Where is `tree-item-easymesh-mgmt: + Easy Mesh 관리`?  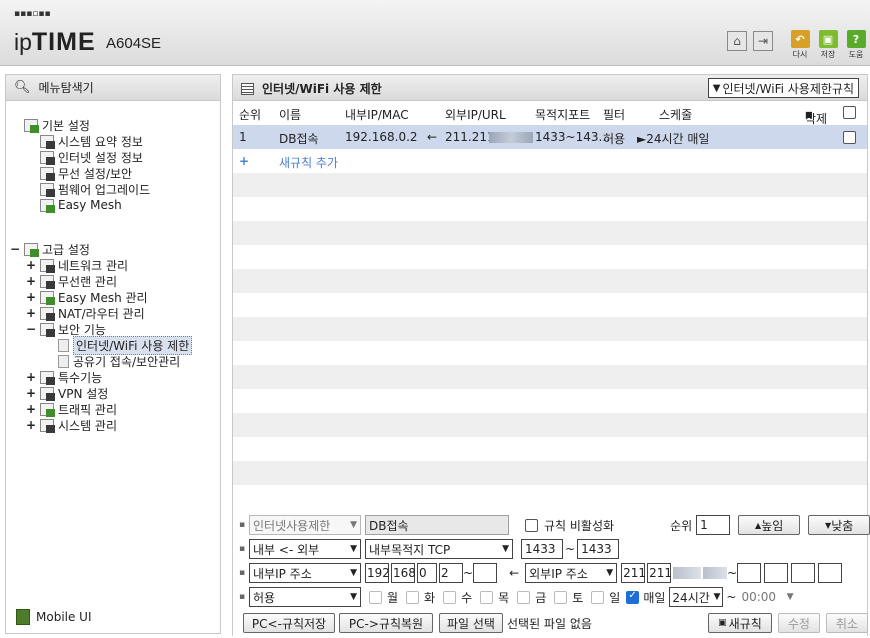
tree-item-easymesh-mgmt: + Easy Mesh 관리 is located at coordinates (87, 297).